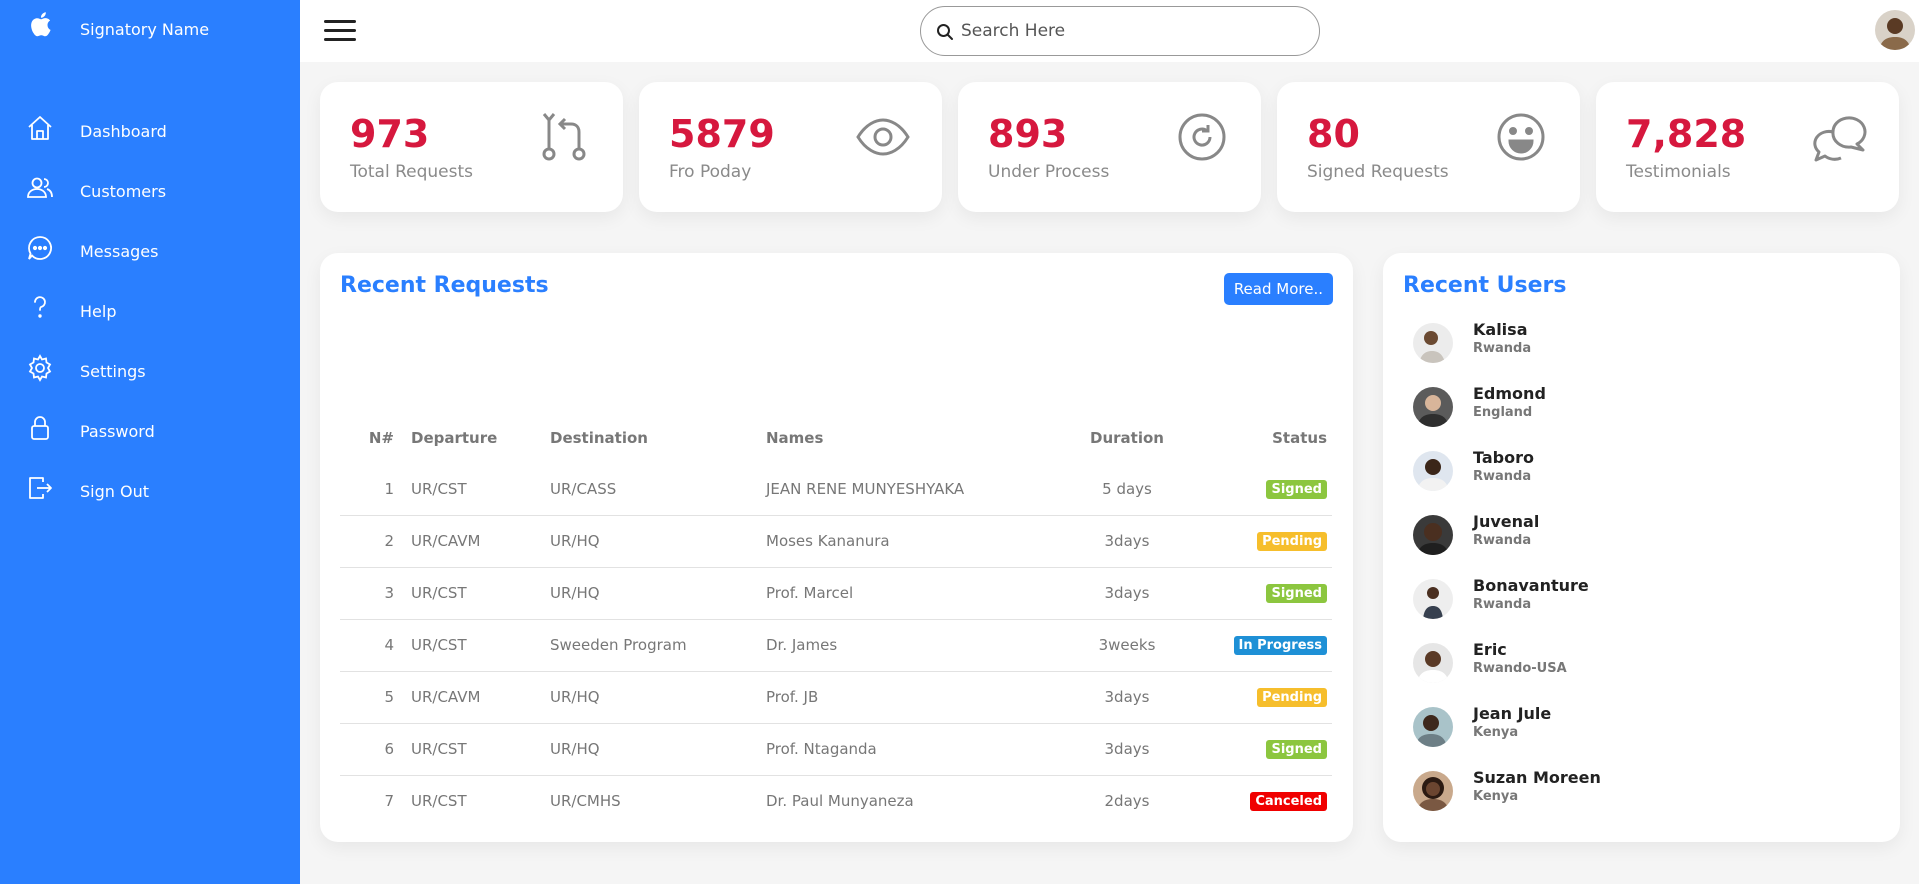  Describe the element at coordinates (1643, 791) in the screenshot. I see `user-item: Suzan Moreen Kenya` at that location.